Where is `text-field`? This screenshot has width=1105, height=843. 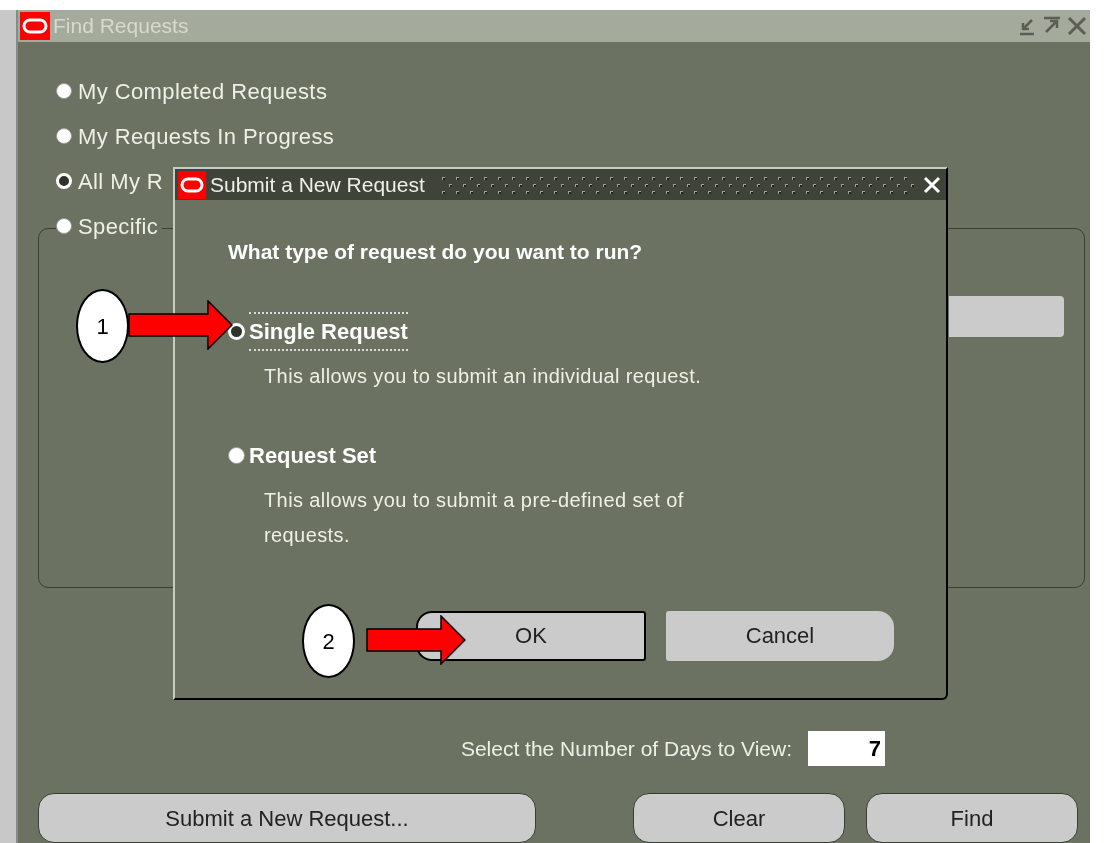
text-field is located at coordinates (1006, 316).